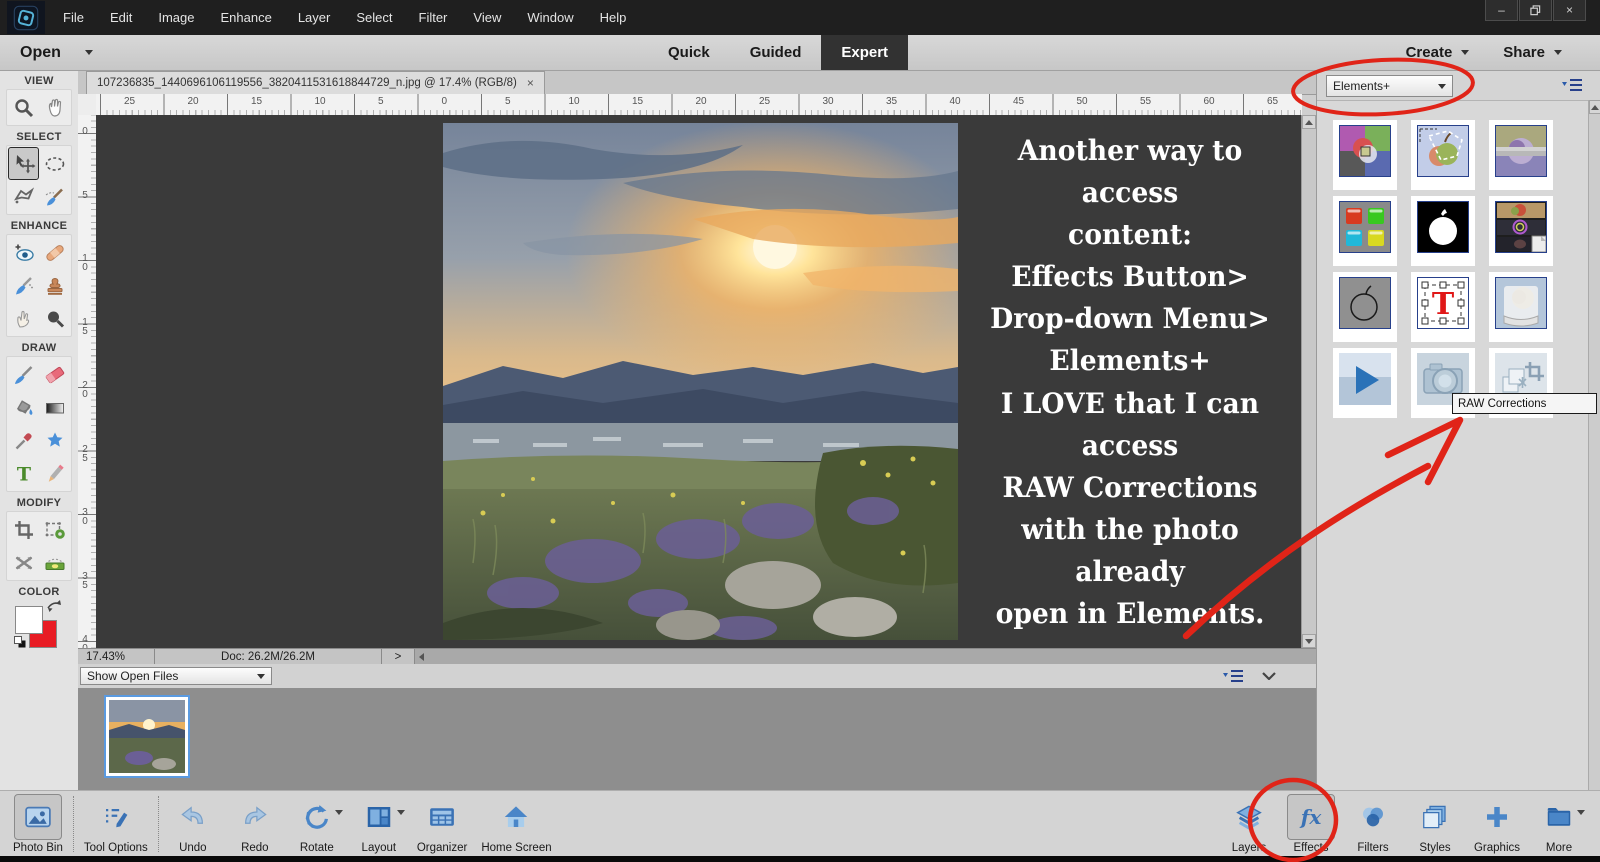 The height and width of the screenshot is (862, 1600). What do you see at coordinates (1269, 676) in the screenshot?
I see `photo-bin-collapse-icon` at bounding box center [1269, 676].